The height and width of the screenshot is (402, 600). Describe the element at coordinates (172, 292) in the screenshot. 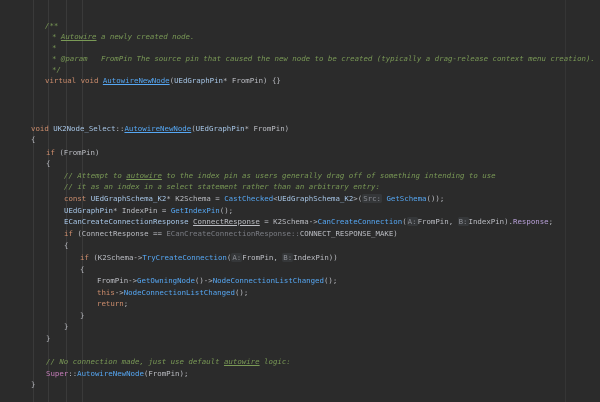

I see `code-line: this->NodeConnectionListChanged();` at that location.